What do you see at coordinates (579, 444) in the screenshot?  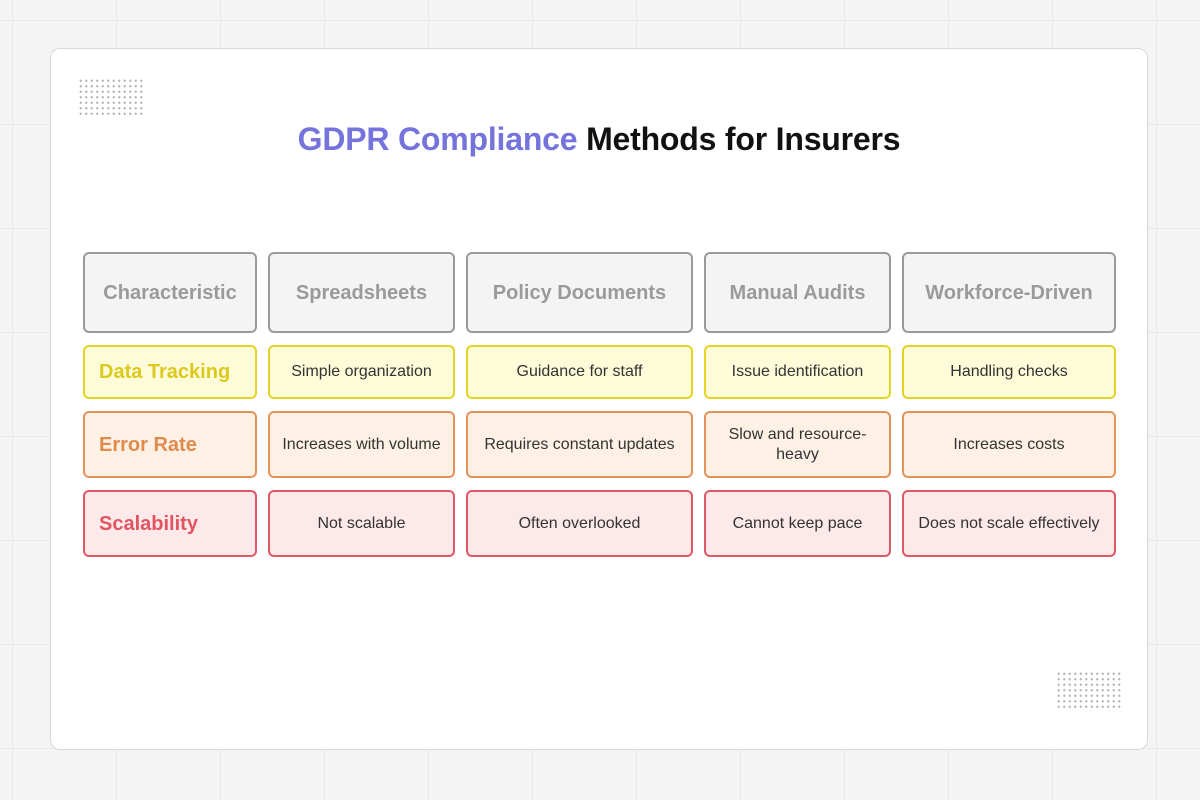 I see `table-cell: Requires constant updates` at bounding box center [579, 444].